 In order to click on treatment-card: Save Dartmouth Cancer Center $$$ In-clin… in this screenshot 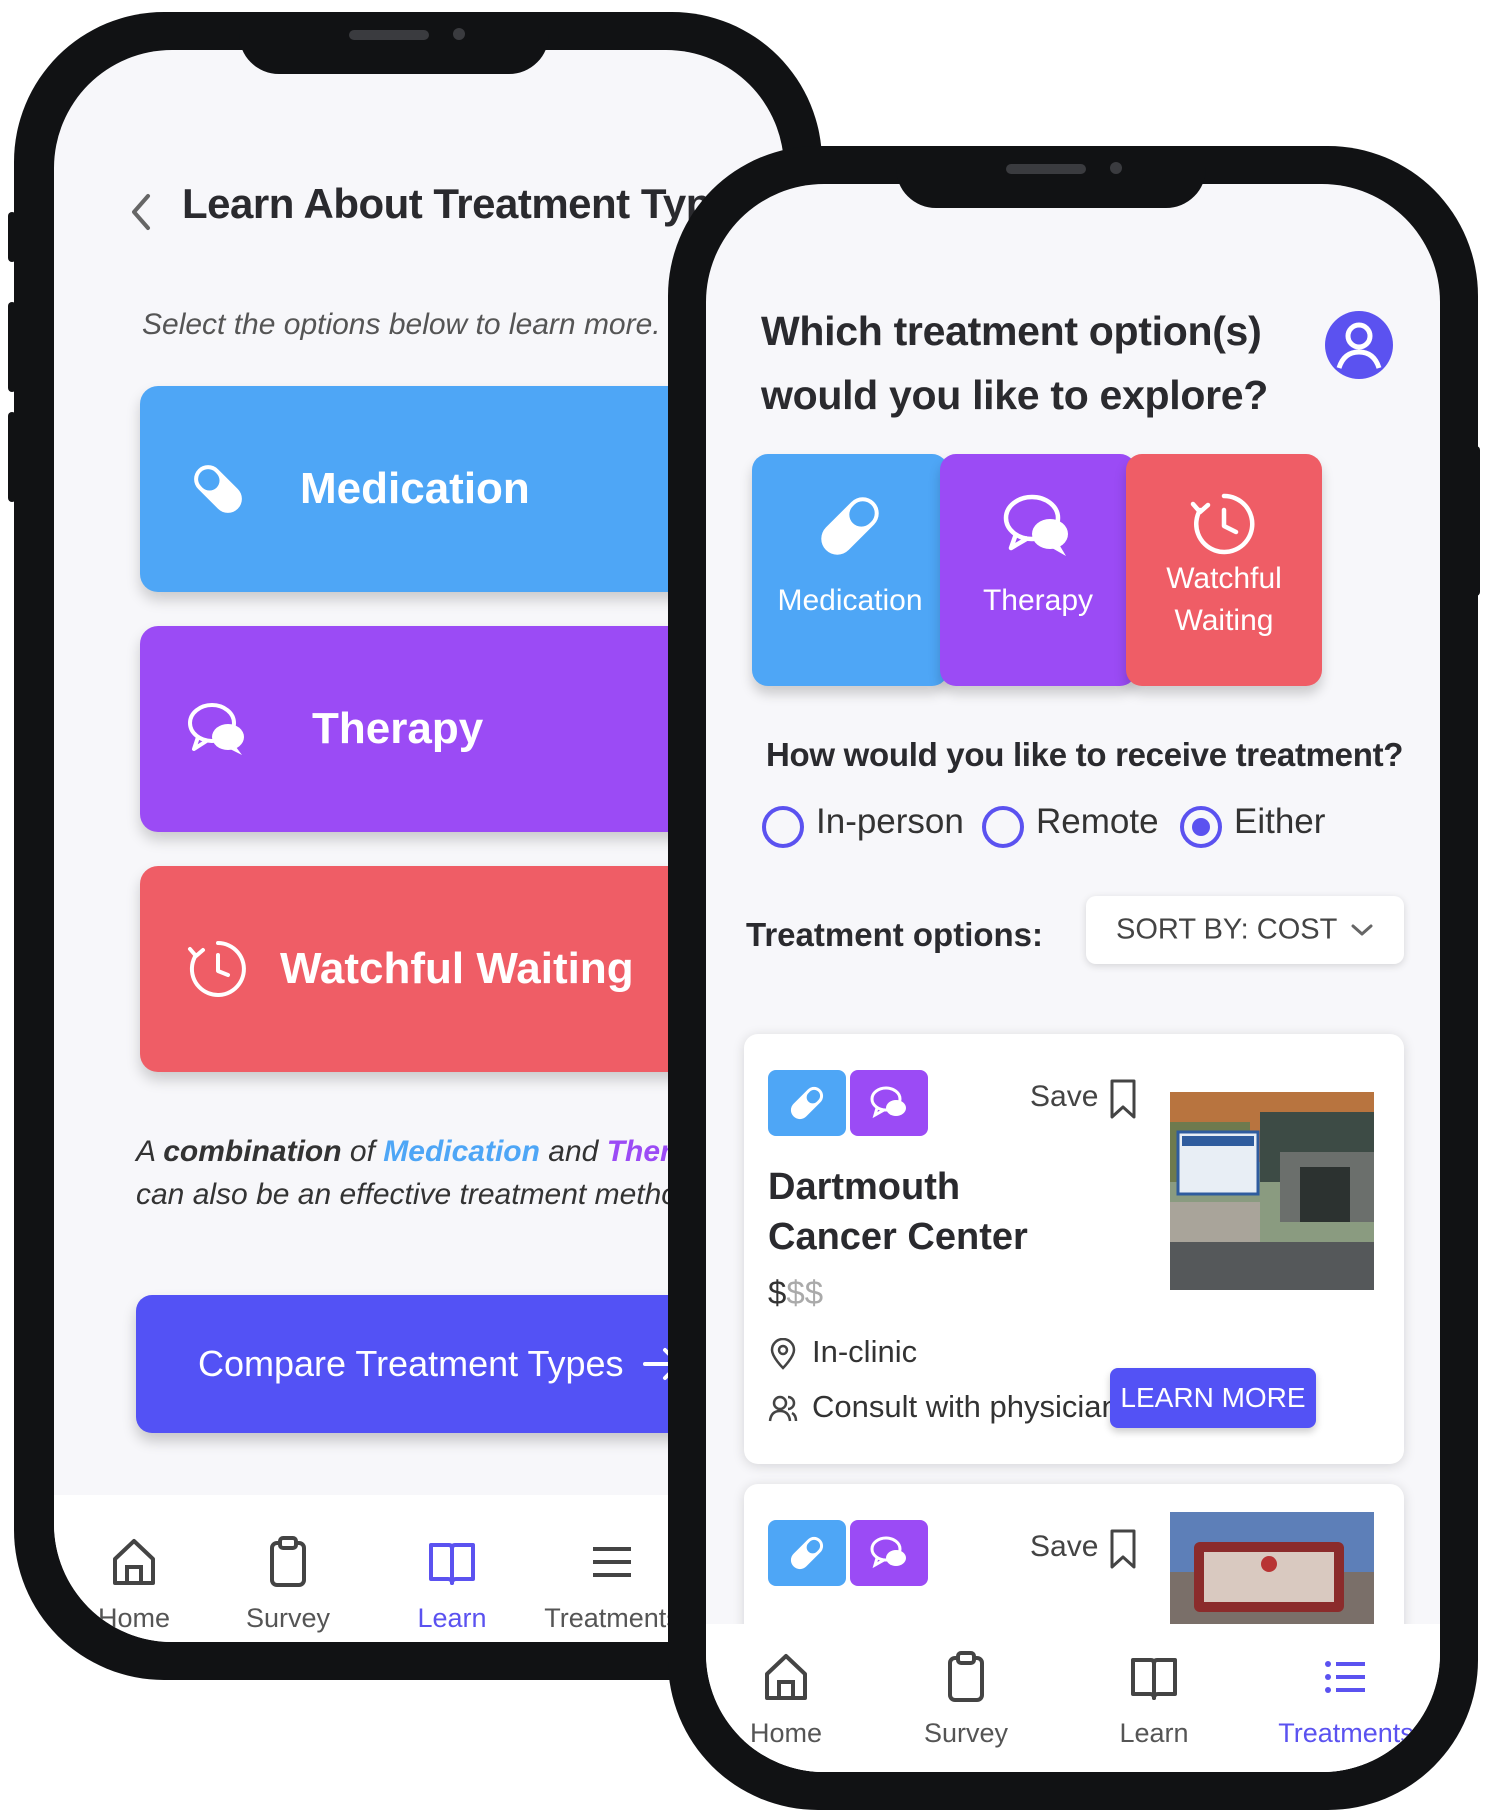, I will do `click(1074, 1249)`.